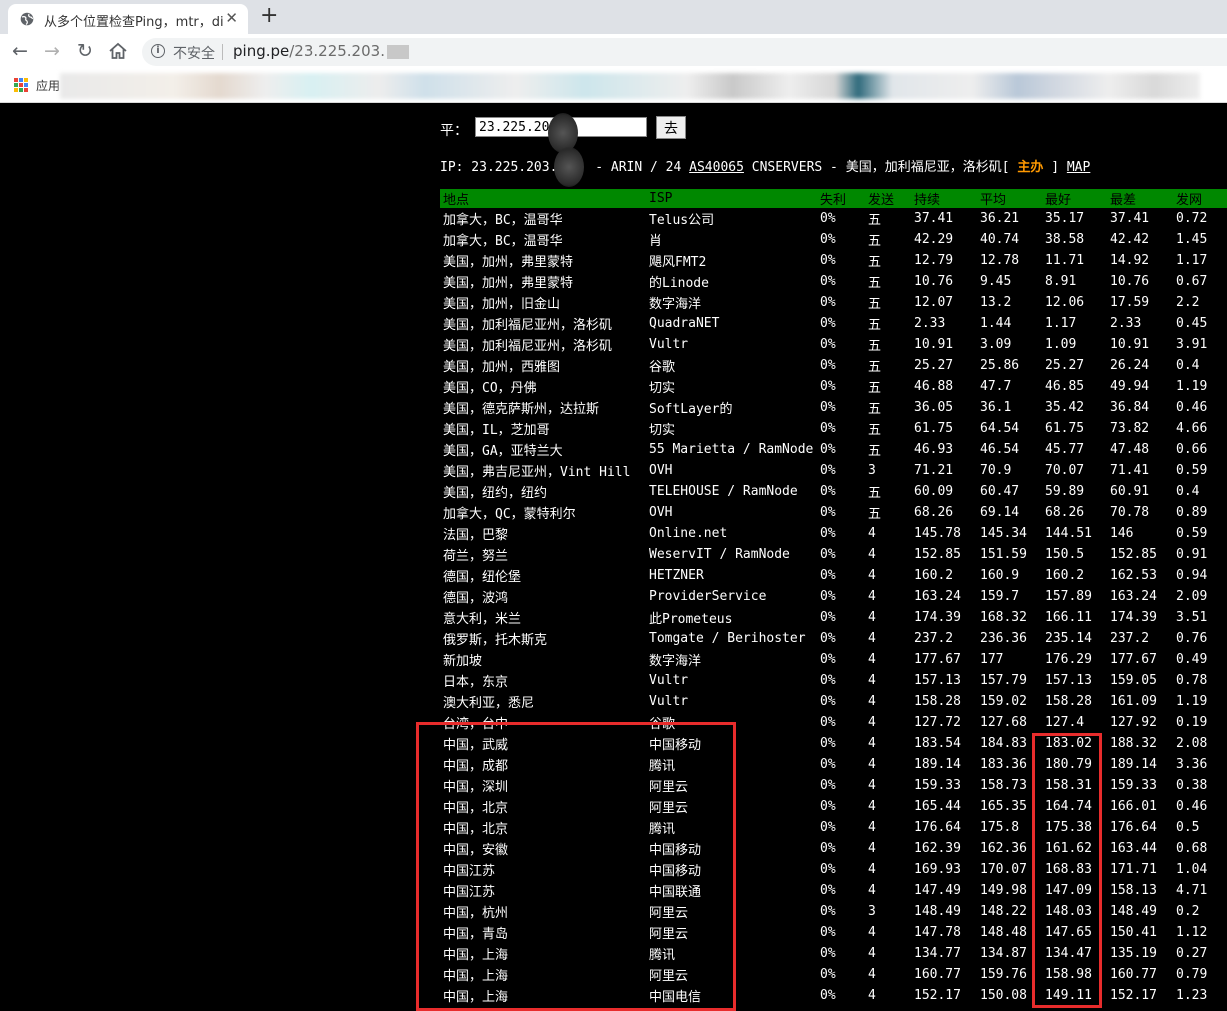 The height and width of the screenshot is (1011, 1227). Describe the element at coordinates (1003, 554) in the screenshot. I see `table-cell: 151.59` at that location.